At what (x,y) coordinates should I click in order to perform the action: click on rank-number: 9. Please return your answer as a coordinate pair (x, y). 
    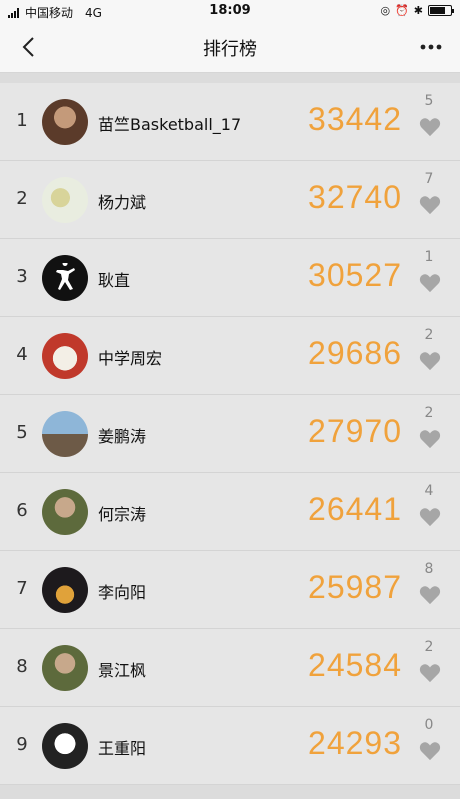
    Looking at the image, I should click on (22, 744).